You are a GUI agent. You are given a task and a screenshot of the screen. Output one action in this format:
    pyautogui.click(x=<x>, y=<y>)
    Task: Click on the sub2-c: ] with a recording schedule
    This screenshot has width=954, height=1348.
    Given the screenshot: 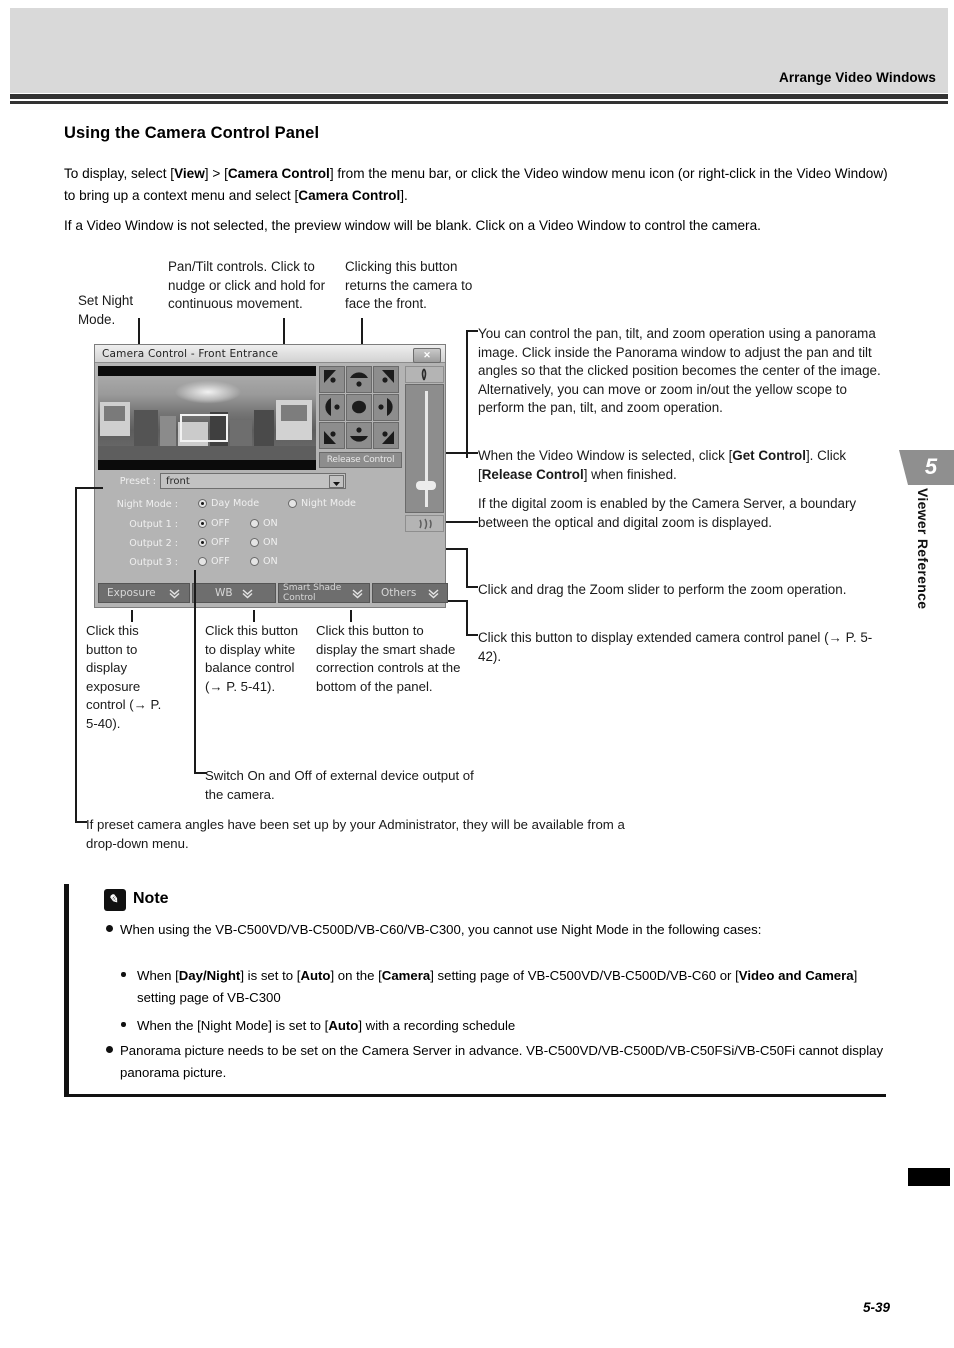 What is the action you would take?
    pyautogui.click(x=437, y=1025)
    